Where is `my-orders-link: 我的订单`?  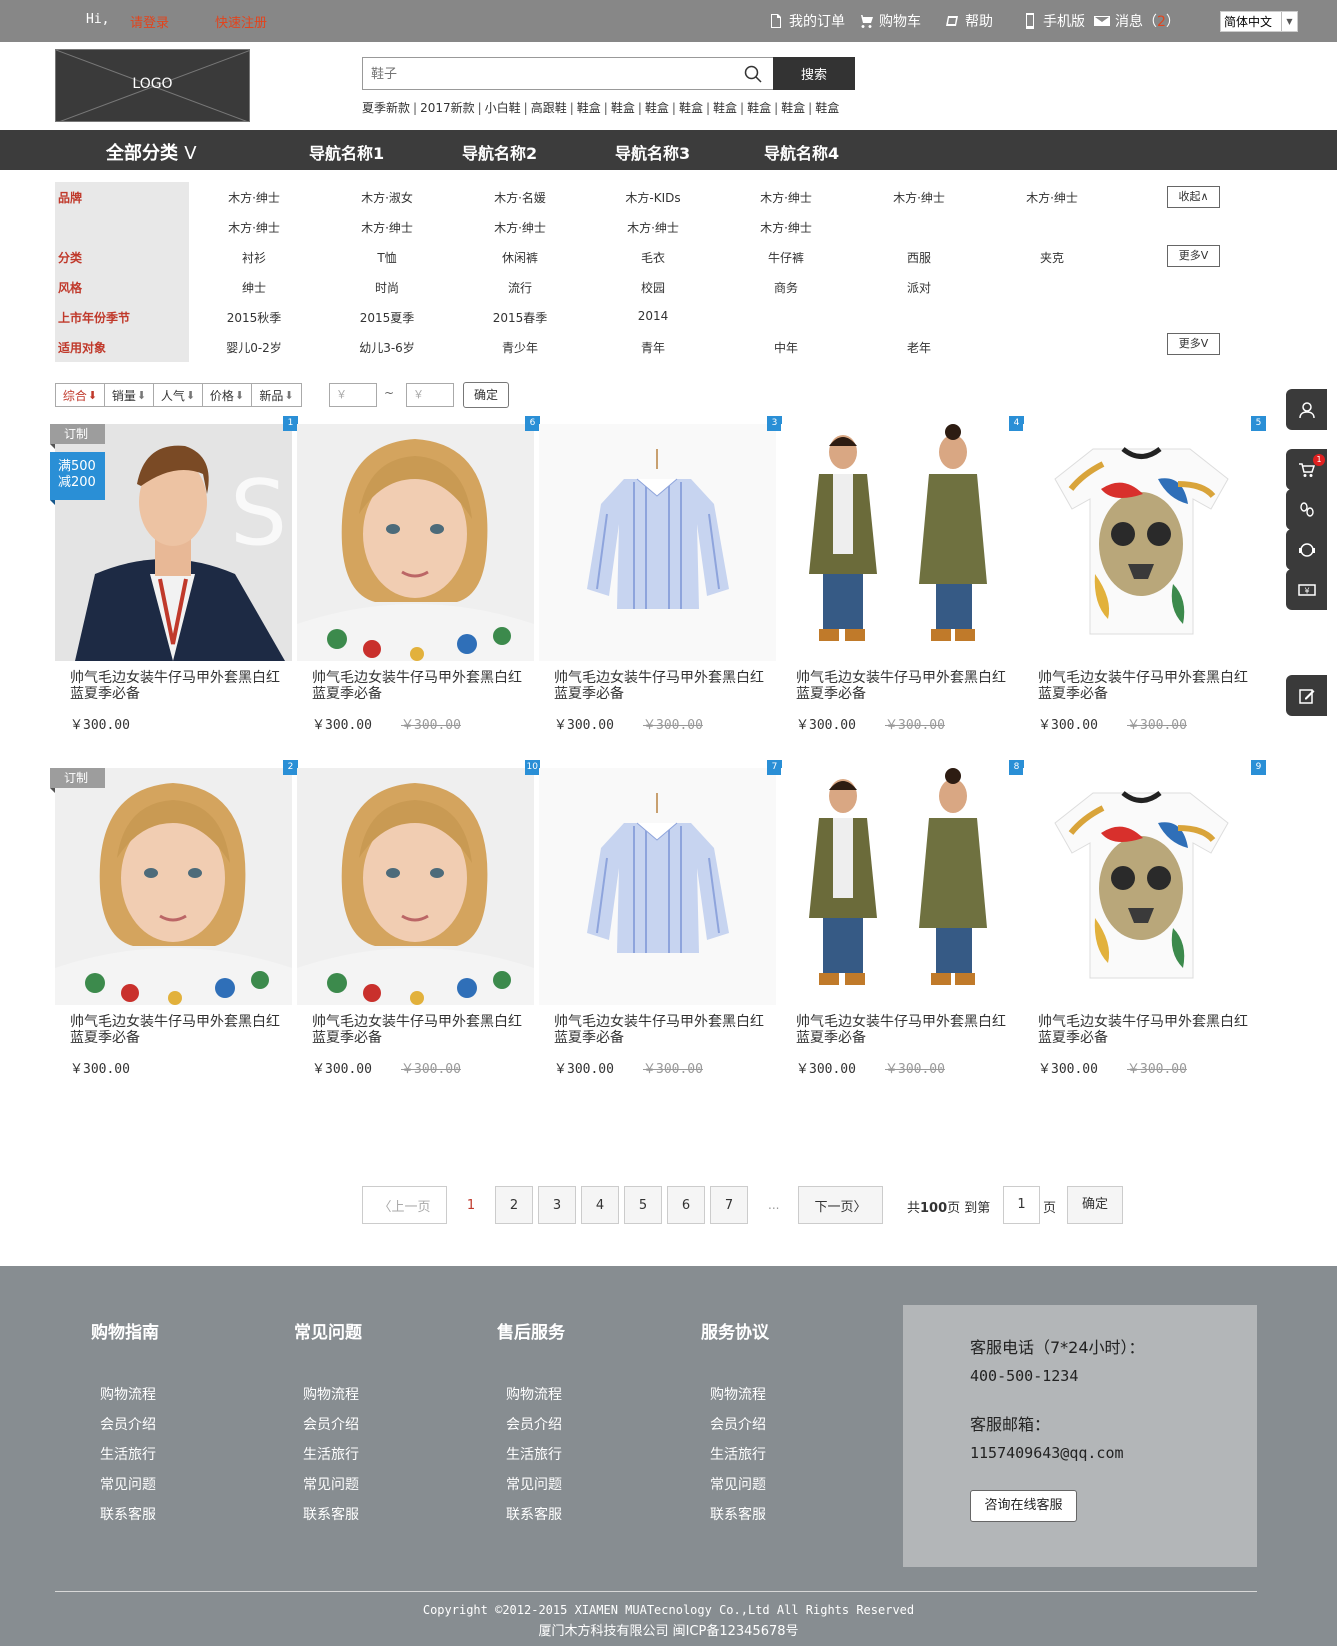
my-orders-link: 我的订单 is located at coordinates (806, 21).